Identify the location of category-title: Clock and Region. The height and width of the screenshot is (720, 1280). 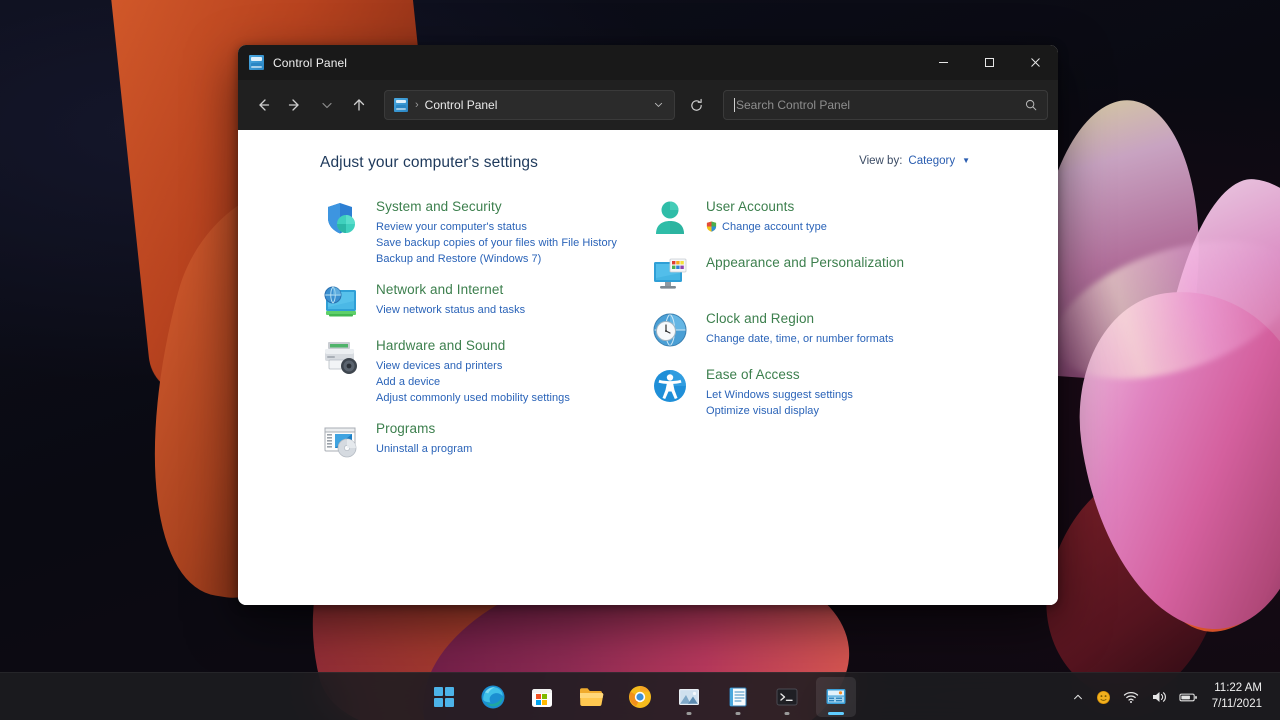
(800, 319).